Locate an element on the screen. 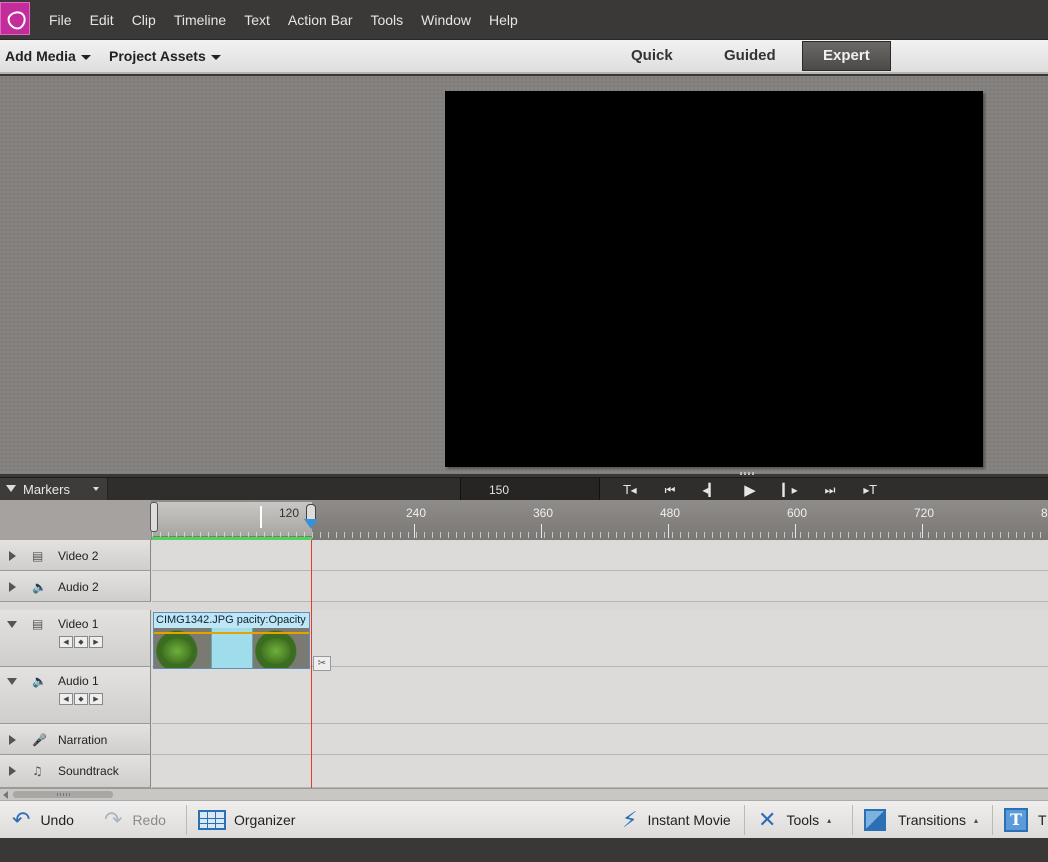 This screenshot has width=1048, height=862. instant-movie-button: ⚡ Instant Movie is located at coordinates (676, 820).